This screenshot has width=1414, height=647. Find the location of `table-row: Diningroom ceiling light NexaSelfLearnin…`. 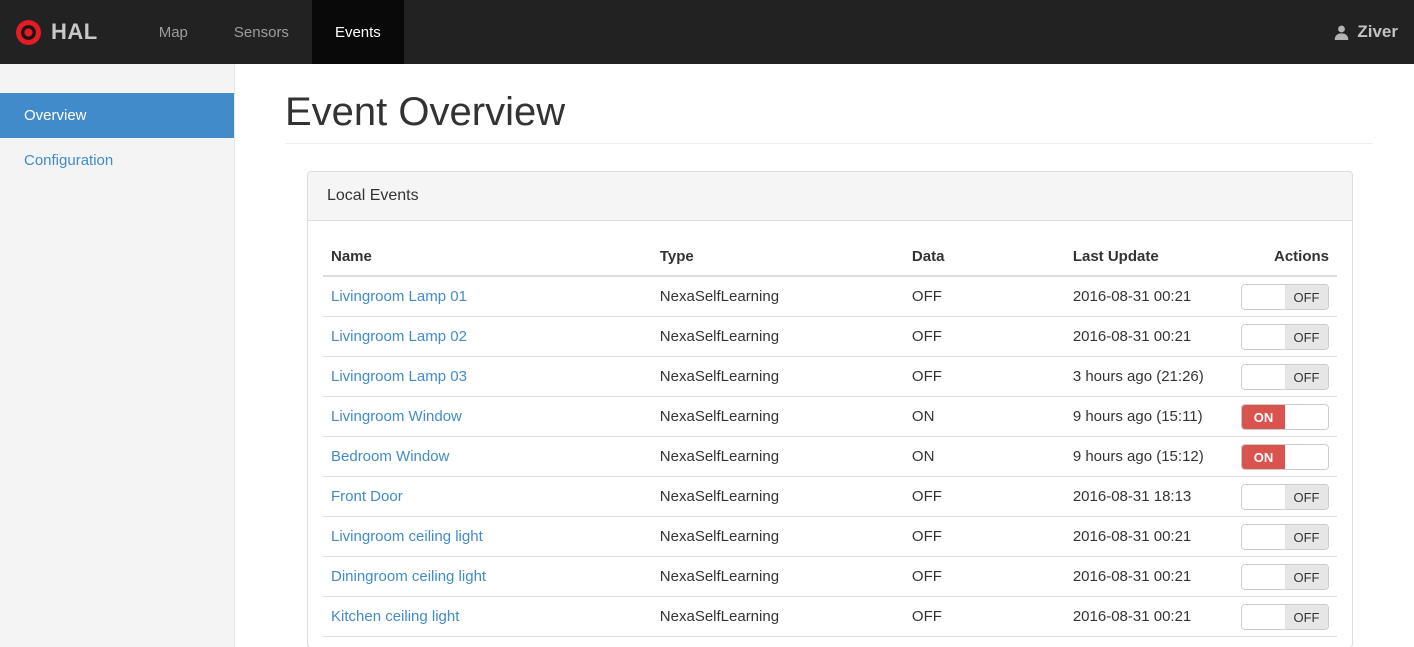

table-row: Diningroom ceiling light NexaSelfLearnin… is located at coordinates (830, 576).